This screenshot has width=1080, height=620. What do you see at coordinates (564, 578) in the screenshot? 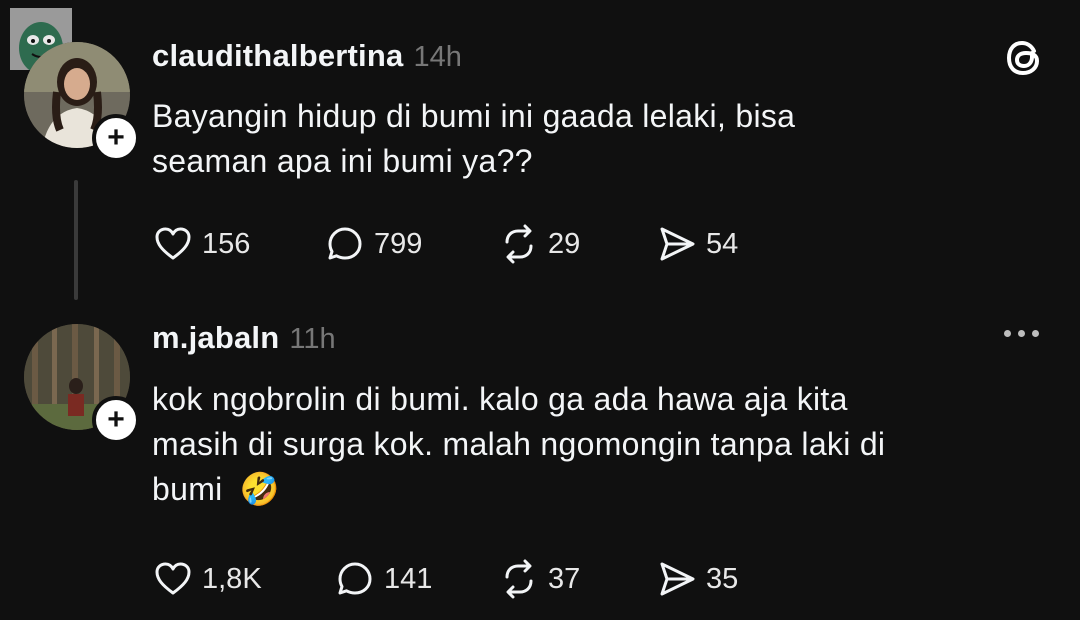
I see `repost-count: 37` at bounding box center [564, 578].